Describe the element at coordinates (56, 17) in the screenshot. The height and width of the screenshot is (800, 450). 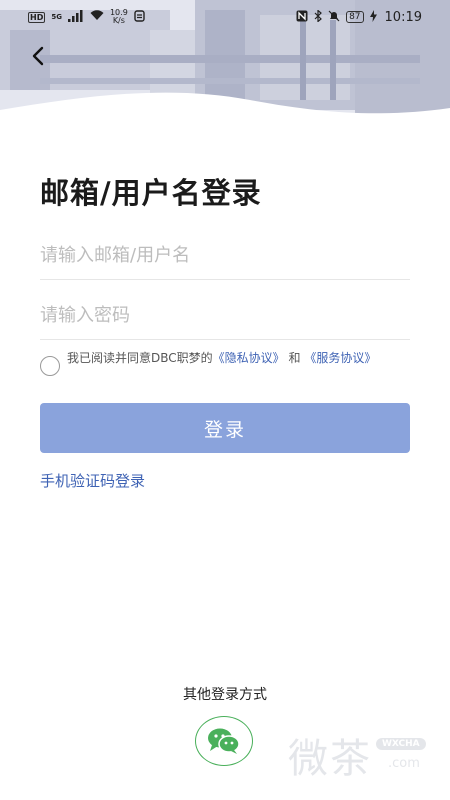
I see `network-type: 5G` at that location.